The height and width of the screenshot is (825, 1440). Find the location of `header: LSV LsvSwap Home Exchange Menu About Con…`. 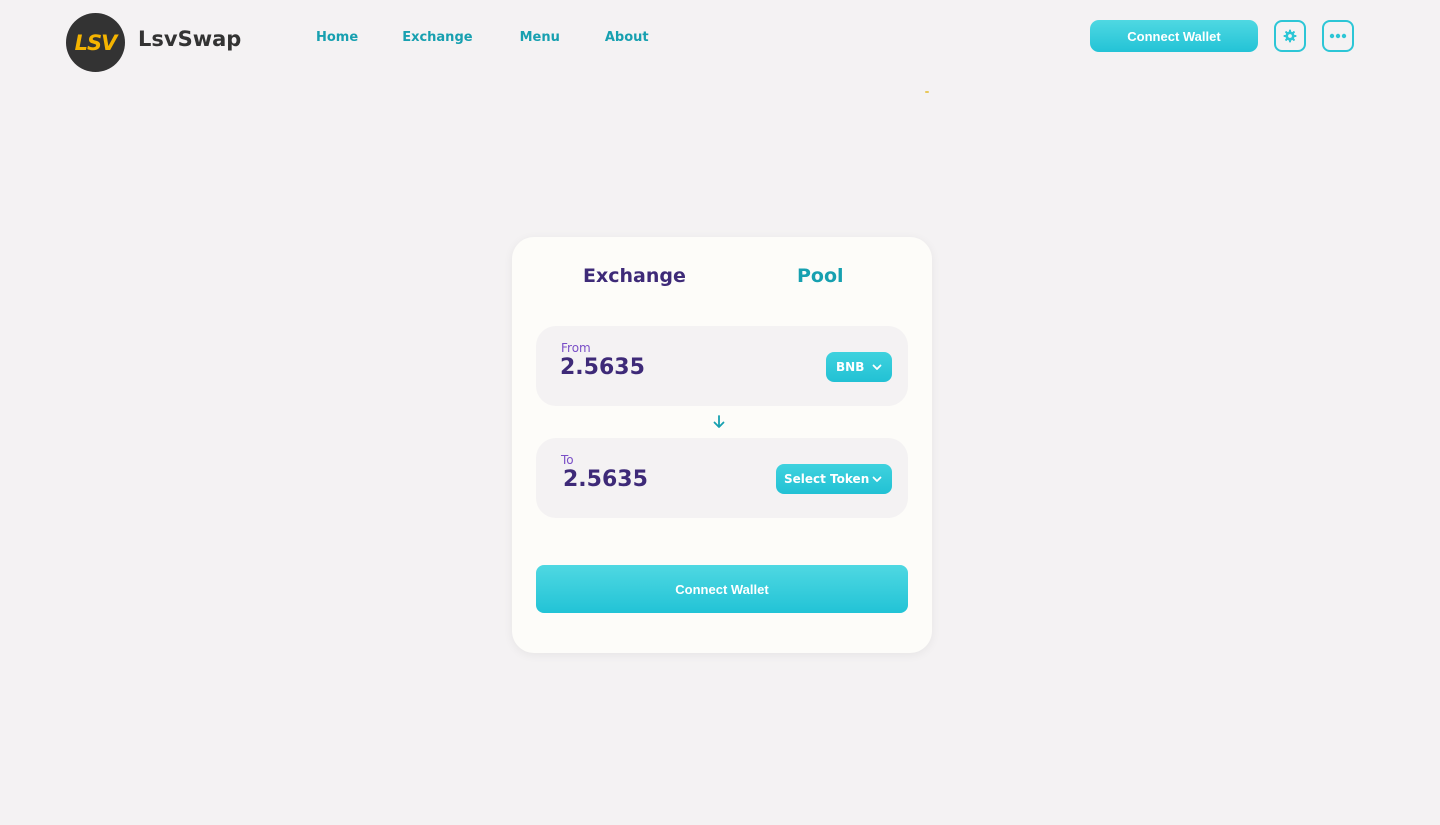

header: LSV LsvSwap Home Exchange Menu About Con… is located at coordinates (720, 42).